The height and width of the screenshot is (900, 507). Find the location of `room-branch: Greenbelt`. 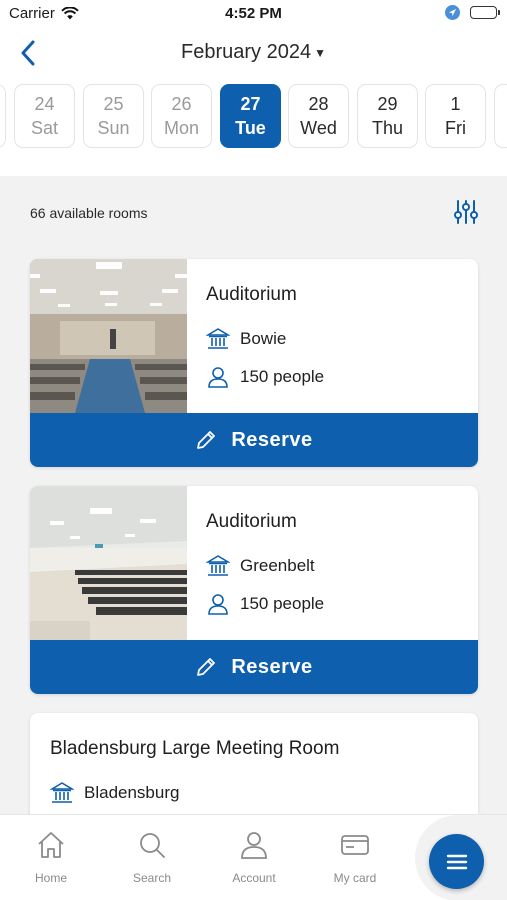

room-branch: Greenbelt is located at coordinates (277, 565).